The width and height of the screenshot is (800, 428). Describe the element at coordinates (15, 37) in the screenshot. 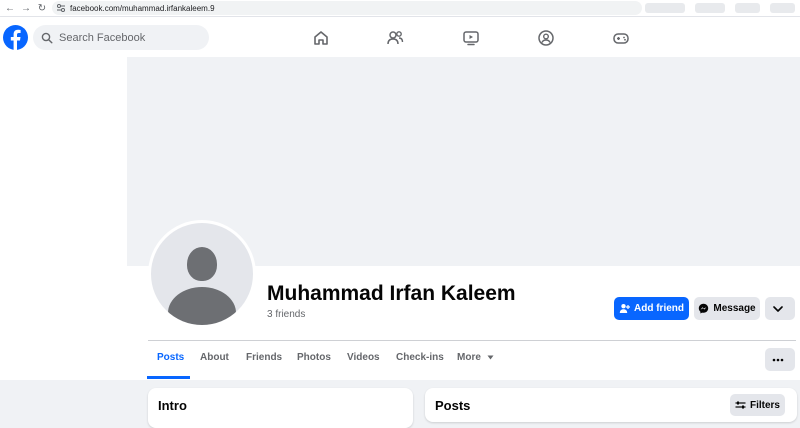

I see `facebook-logo-icon` at that location.